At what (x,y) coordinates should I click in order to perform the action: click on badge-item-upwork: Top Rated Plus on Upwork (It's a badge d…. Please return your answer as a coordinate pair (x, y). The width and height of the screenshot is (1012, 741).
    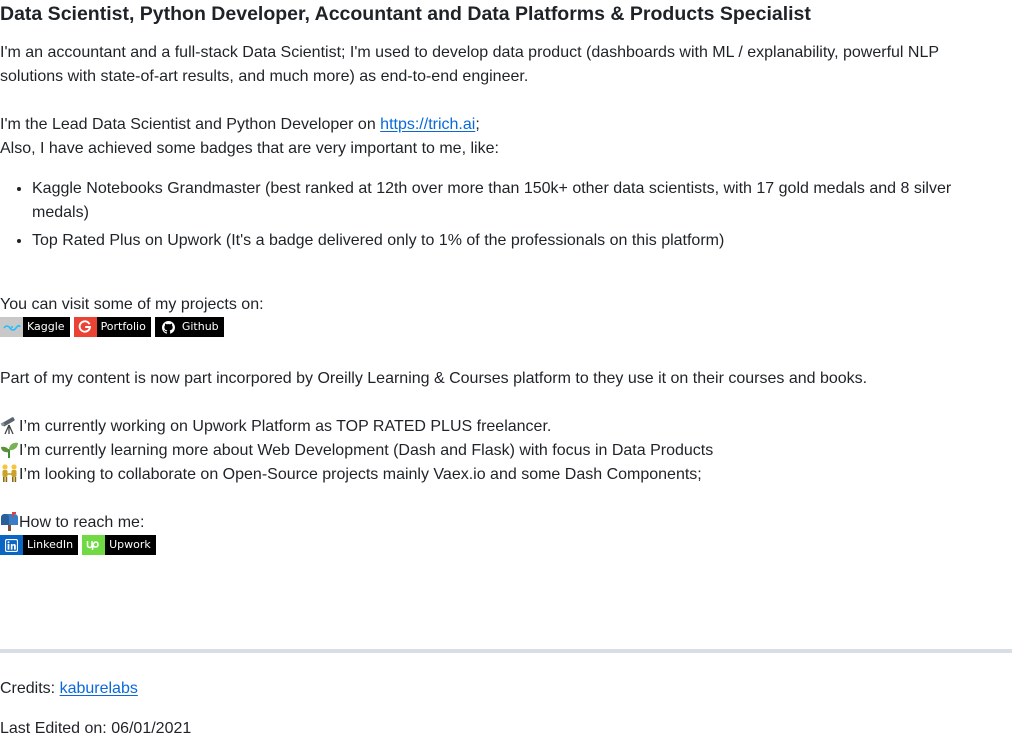
    Looking at the image, I should click on (505, 241).